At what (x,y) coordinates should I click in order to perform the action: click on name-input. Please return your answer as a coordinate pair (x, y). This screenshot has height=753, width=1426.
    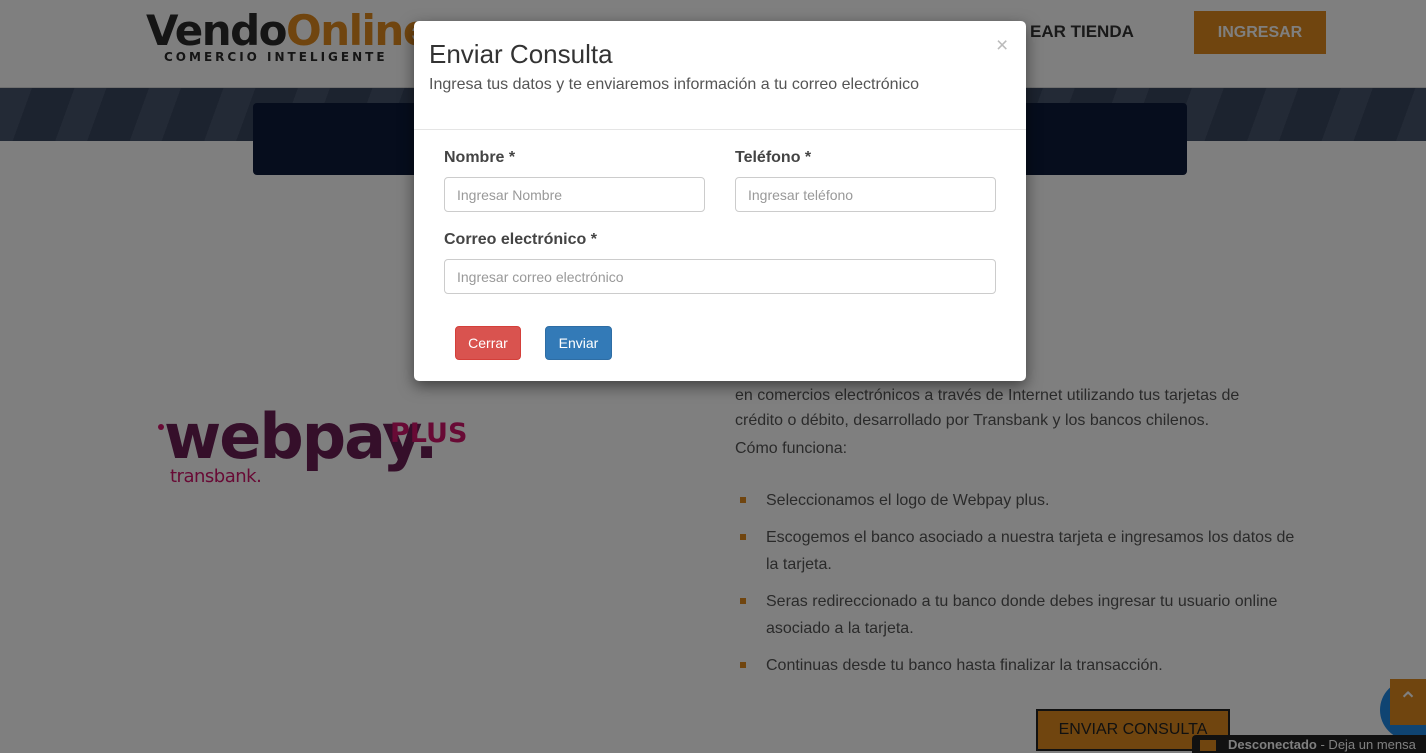
    Looking at the image, I should click on (574, 194).